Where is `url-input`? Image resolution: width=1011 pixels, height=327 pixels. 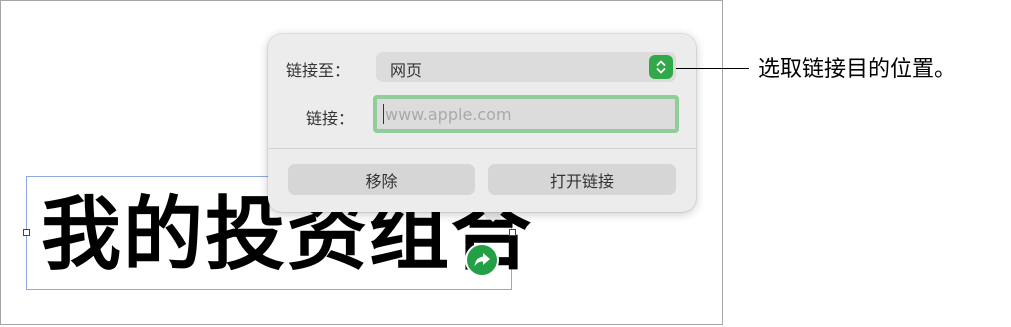
url-input is located at coordinates (526, 114).